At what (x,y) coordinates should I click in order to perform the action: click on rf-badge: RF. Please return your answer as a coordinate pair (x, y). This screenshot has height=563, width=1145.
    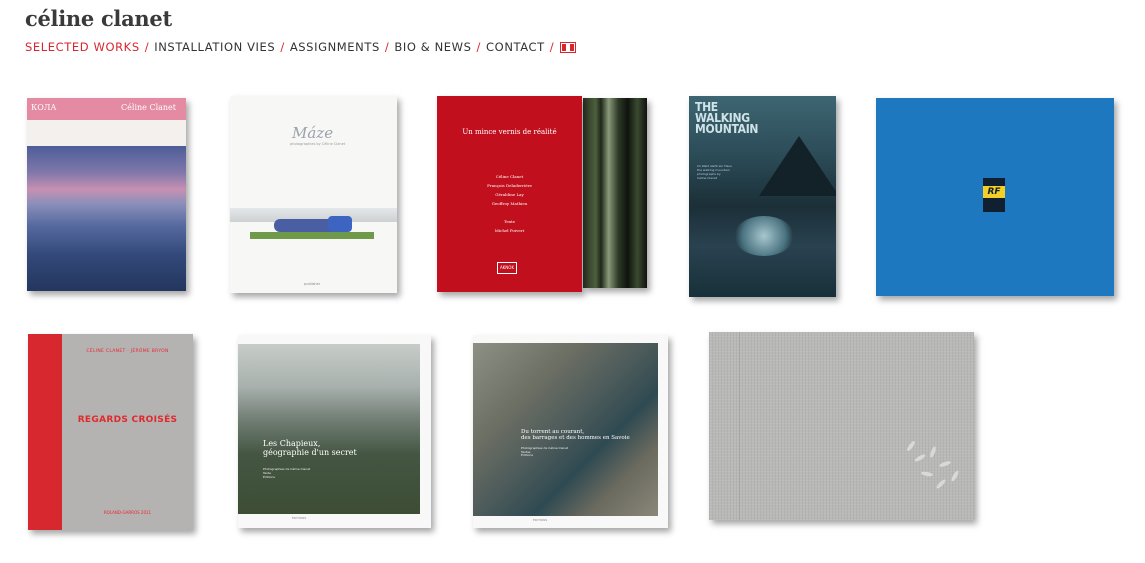
    Looking at the image, I should click on (994, 195).